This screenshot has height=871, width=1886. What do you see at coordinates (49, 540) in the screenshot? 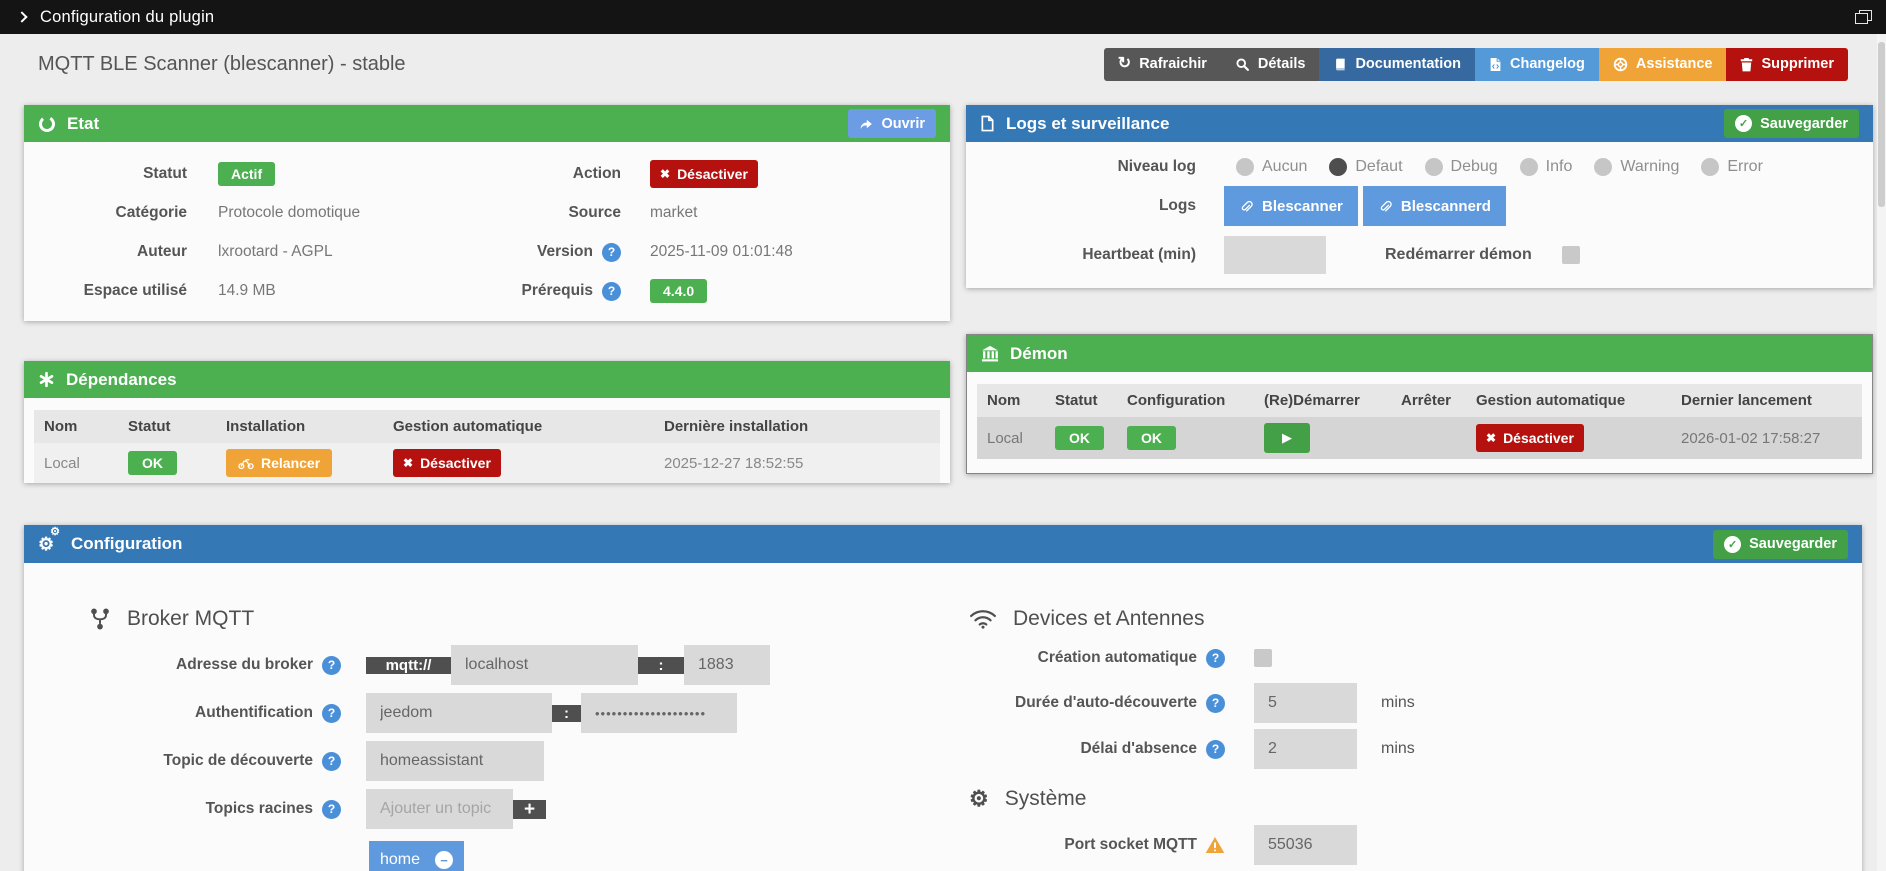
I see `gears-icon: ⚙ ⚙` at bounding box center [49, 540].